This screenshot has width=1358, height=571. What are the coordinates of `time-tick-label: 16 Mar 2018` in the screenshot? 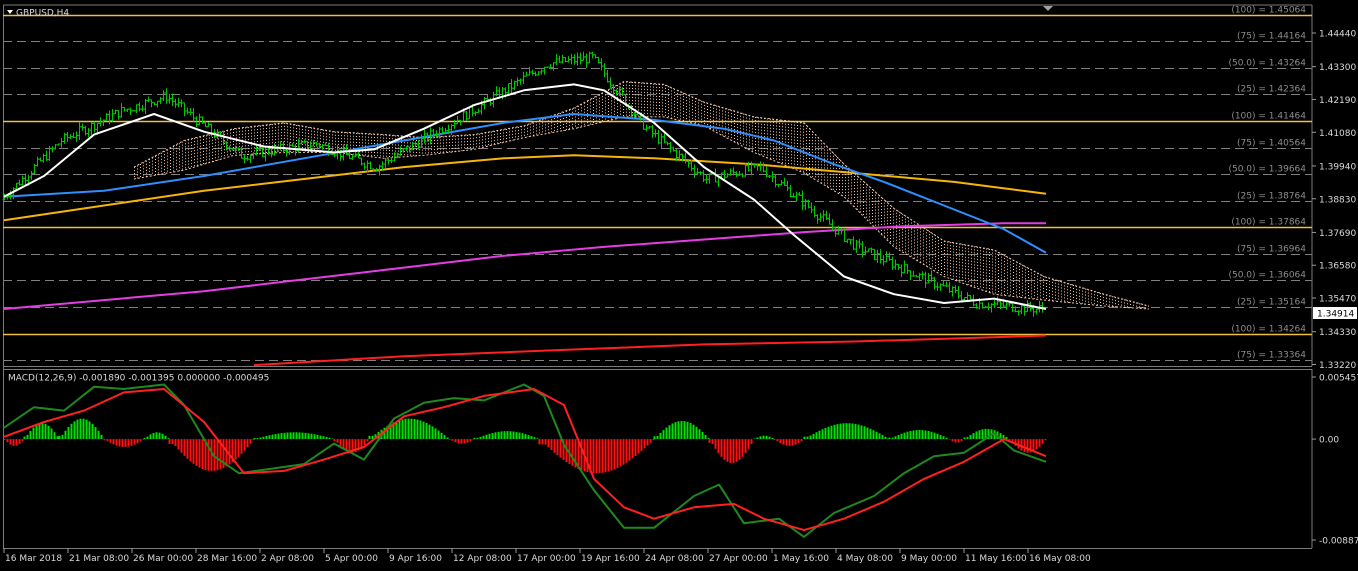 It's located at (33, 559).